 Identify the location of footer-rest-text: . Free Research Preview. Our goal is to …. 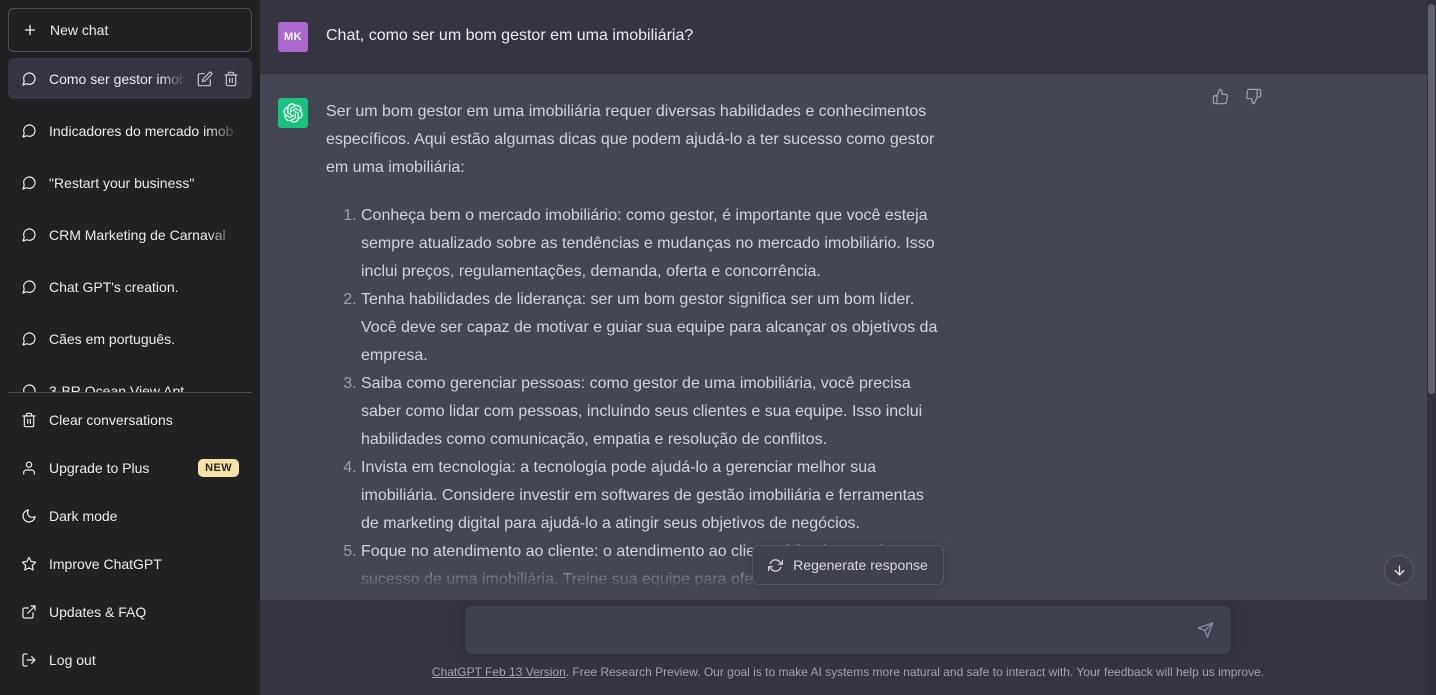
(915, 672).